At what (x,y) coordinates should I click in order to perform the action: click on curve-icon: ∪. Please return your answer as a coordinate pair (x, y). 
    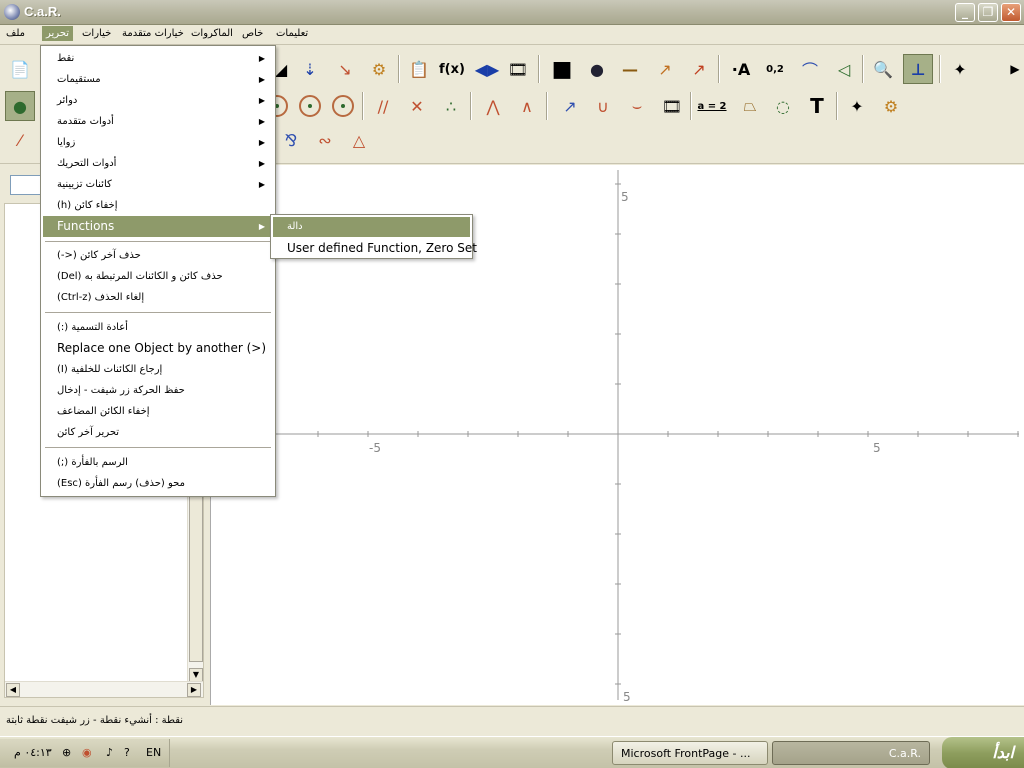
    Looking at the image, I should click on (603, 106).